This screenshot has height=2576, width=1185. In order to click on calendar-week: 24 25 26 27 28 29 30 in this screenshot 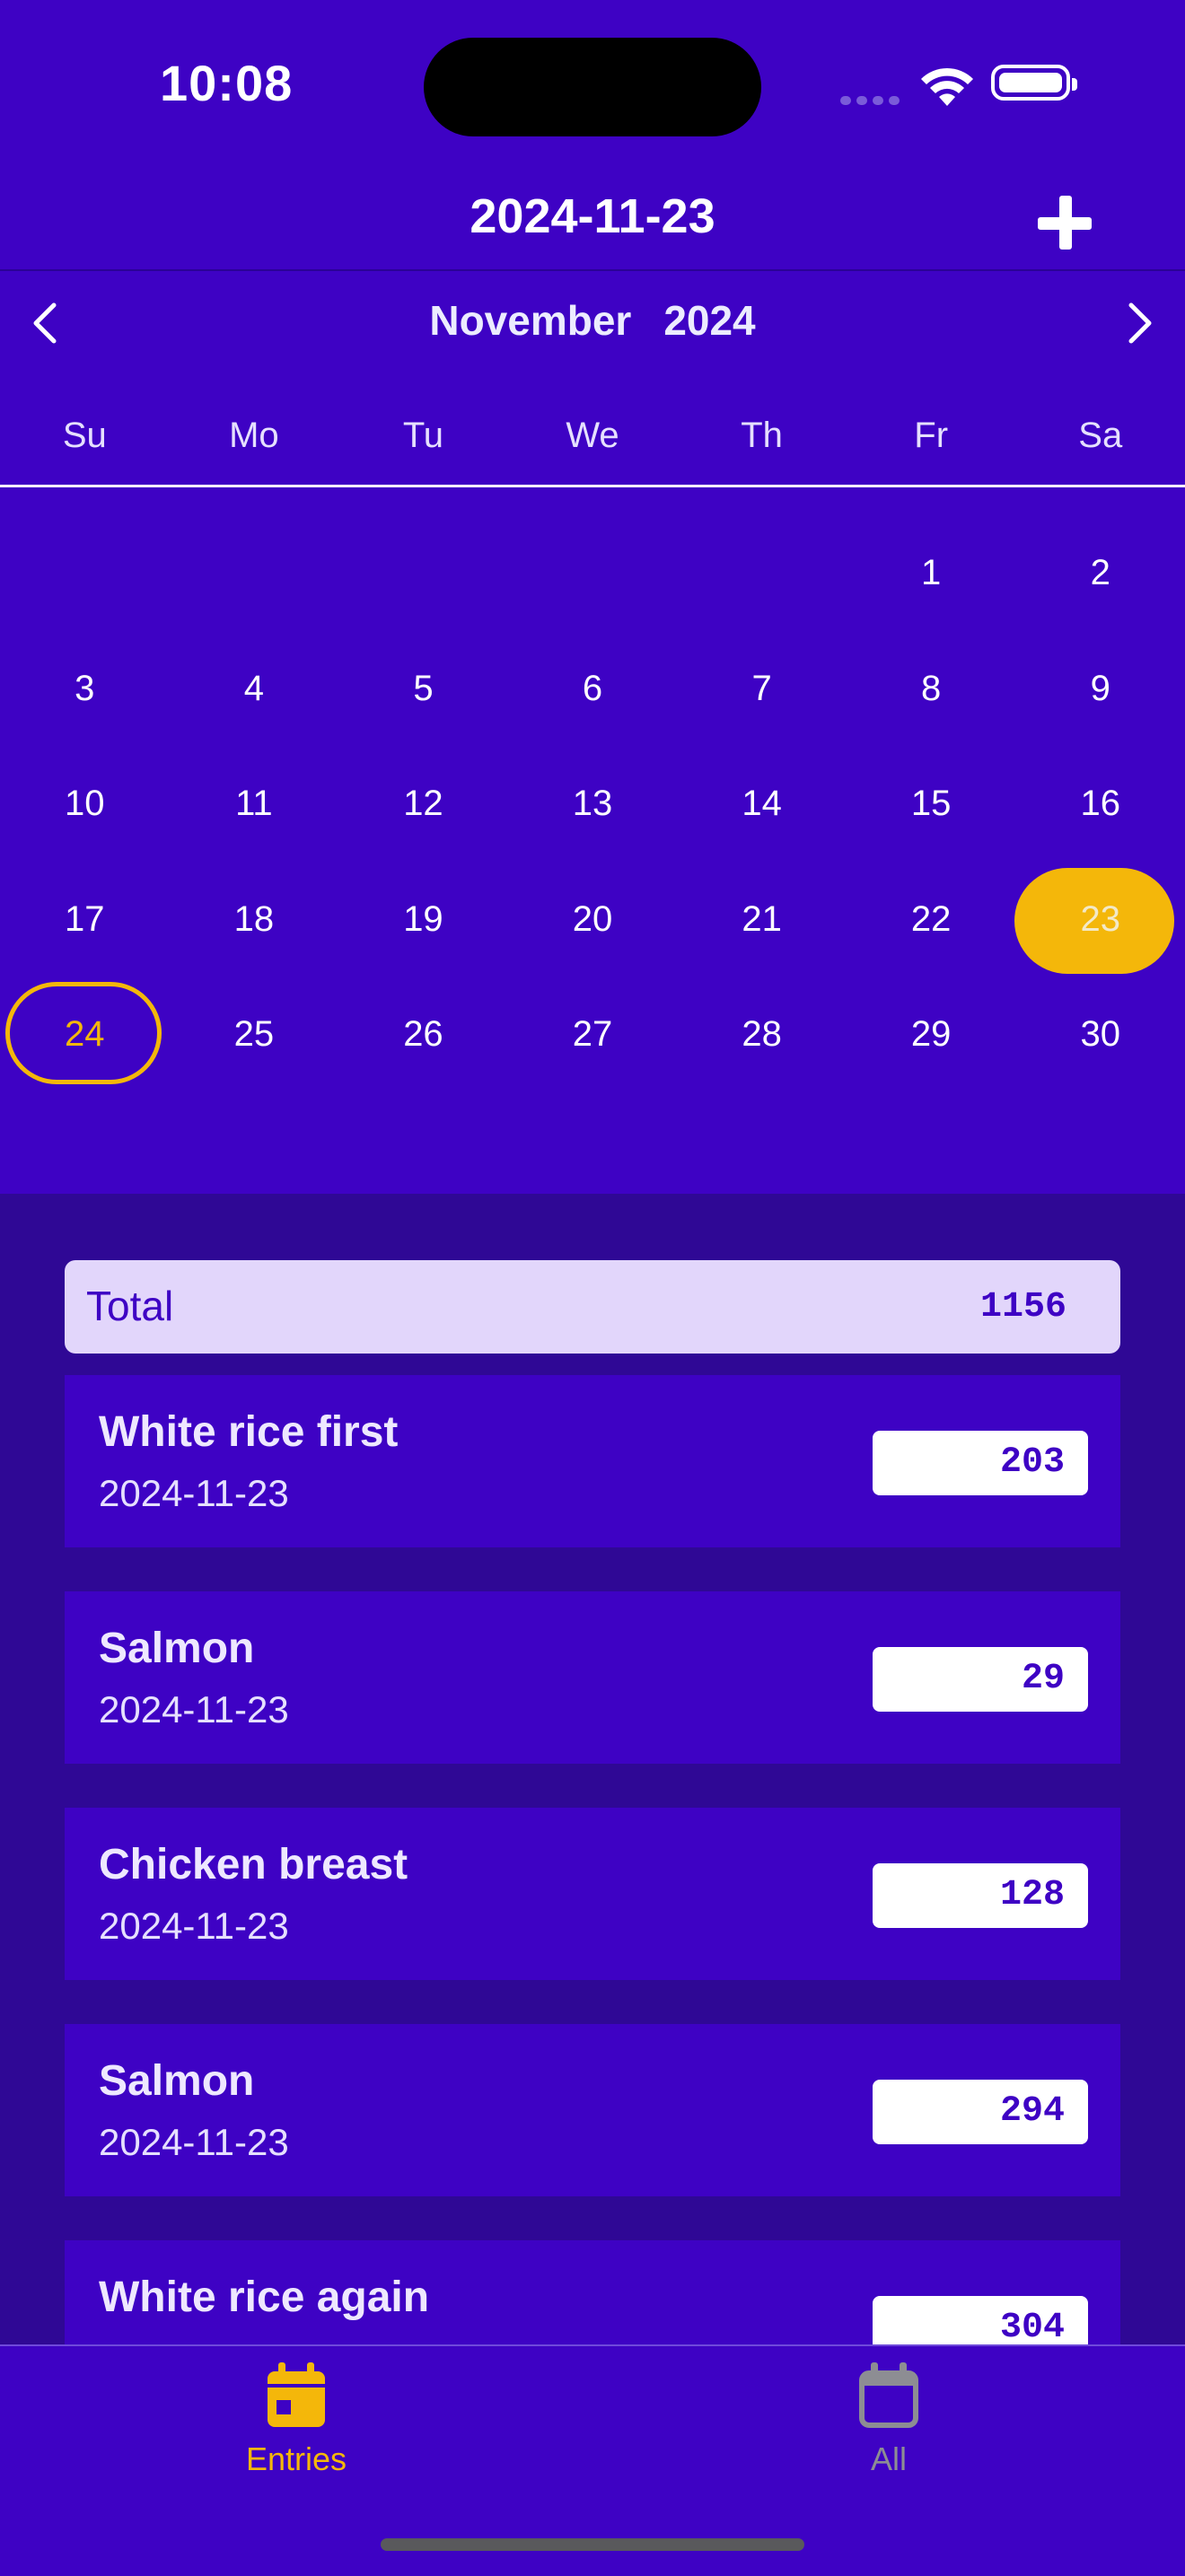, I will do `click(592, 1034)`.